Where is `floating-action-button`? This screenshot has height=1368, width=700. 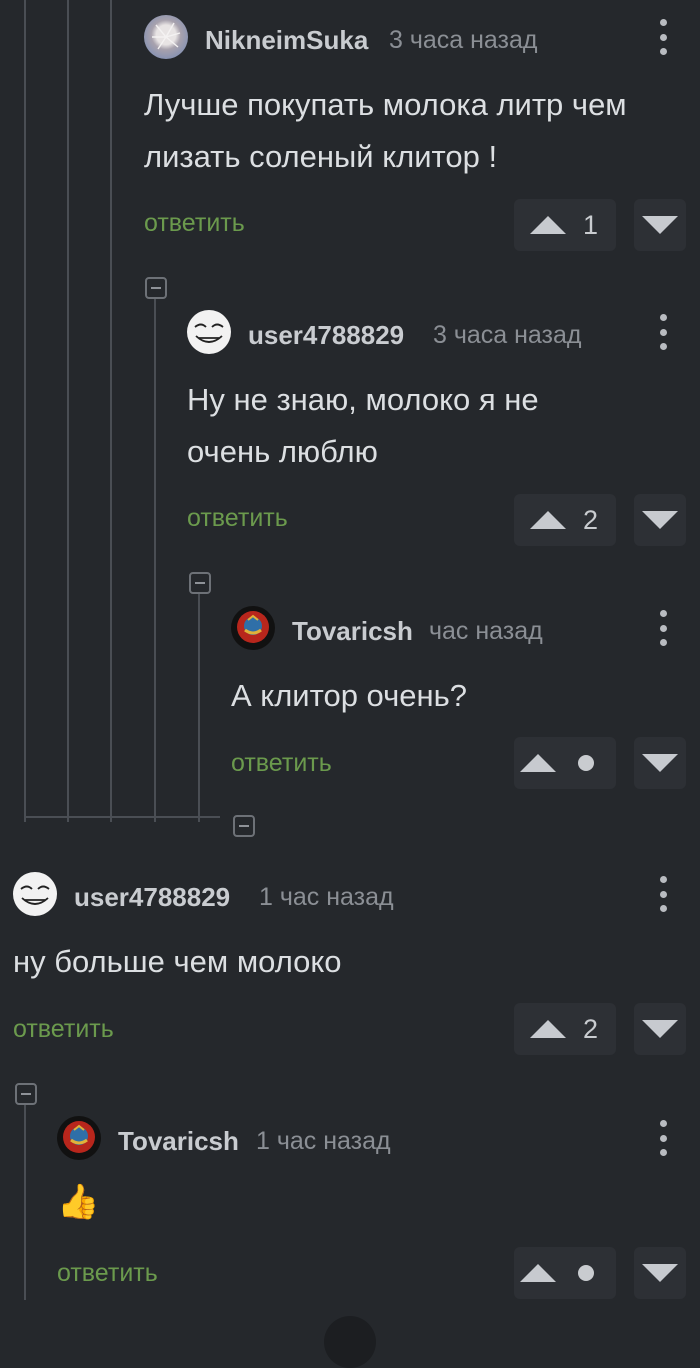
floating-action-button is located at coordinates (350, 1342).